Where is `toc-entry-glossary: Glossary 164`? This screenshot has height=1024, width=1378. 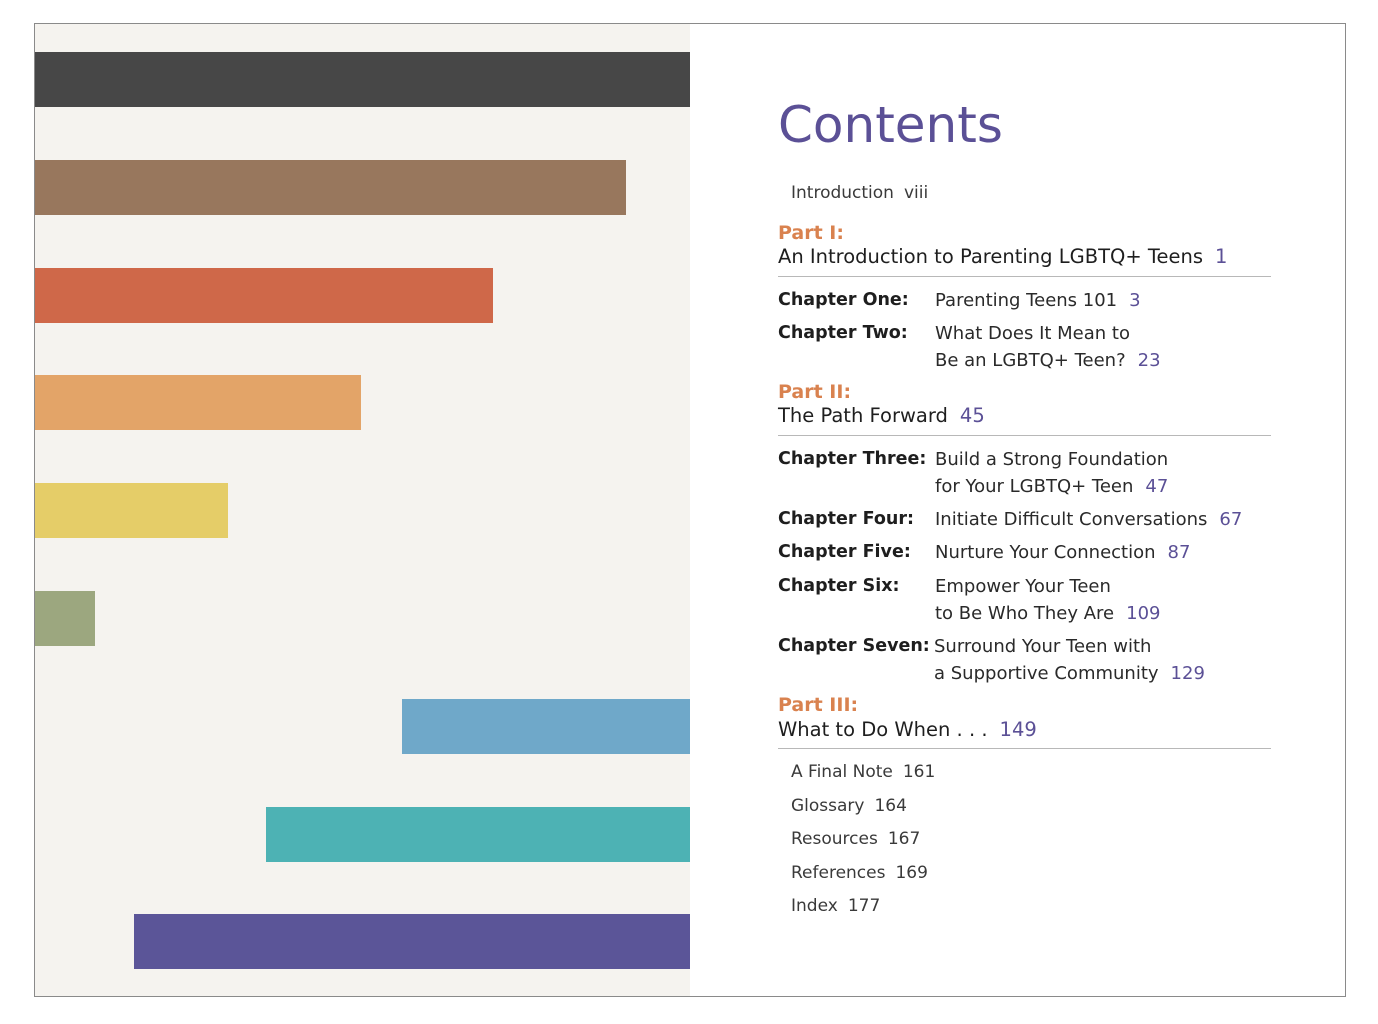
toc-entry-glossary: Glossary 164 is located at coordinates (849, 806).